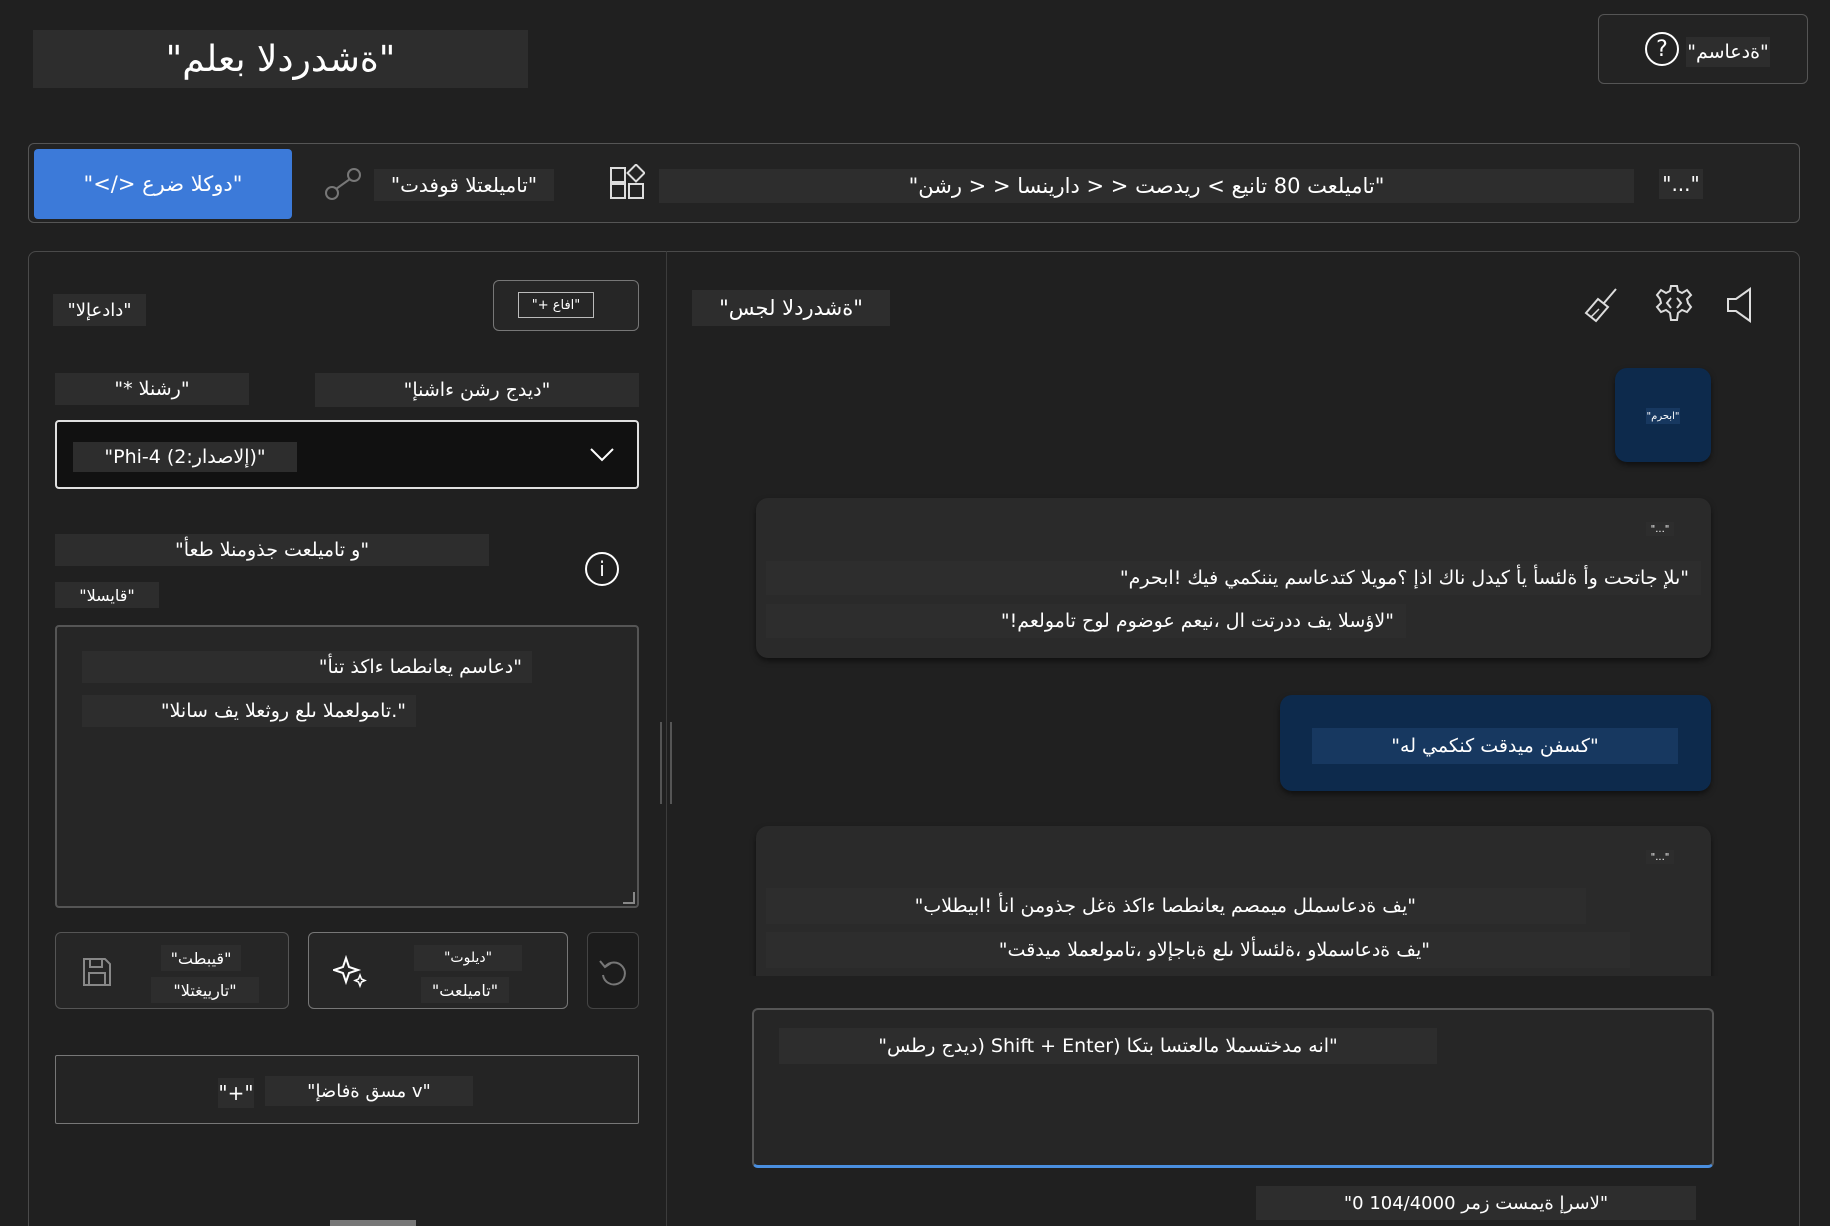 The width and height of the screenshot is (1830, 1226). What do you see at coordinates (272, 550) in the screenshot?
I see `instructions-label: "و تاميلعت جذومنلا طعأ"` at bounding box center [272, 550].